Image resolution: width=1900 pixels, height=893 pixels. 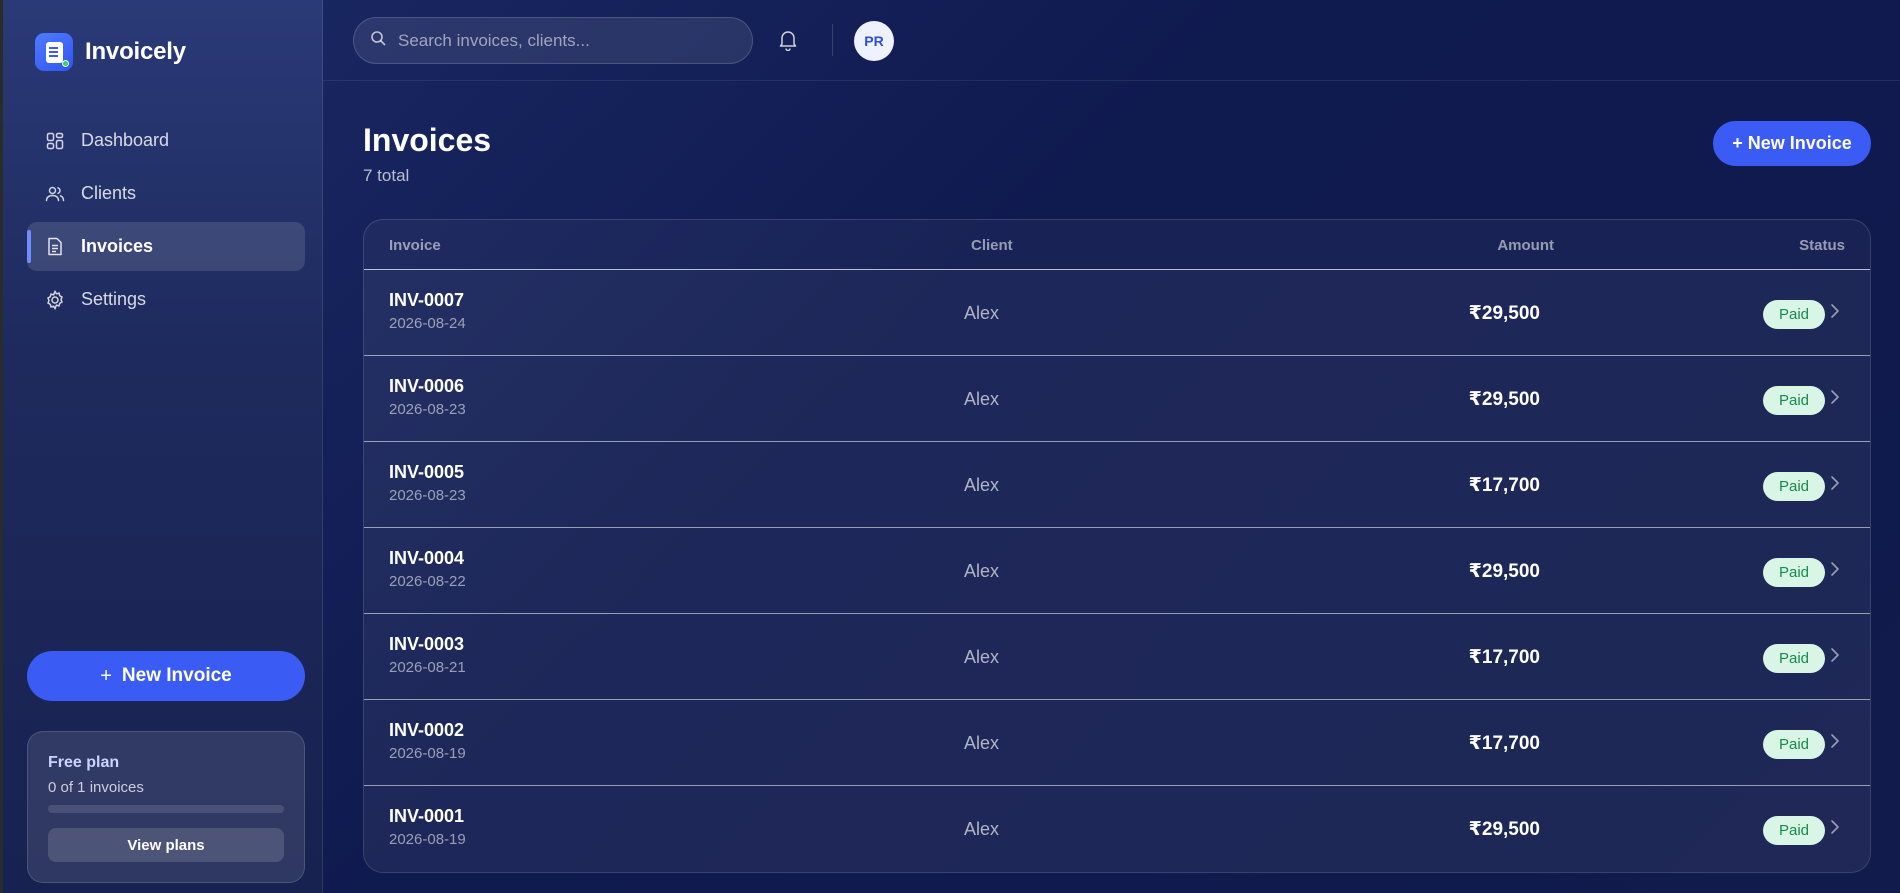 What do you see at coordinates (166, 193) in the screenshot?
I see `sidebar-item-clients: Clients` at bounding box center [166, 193].